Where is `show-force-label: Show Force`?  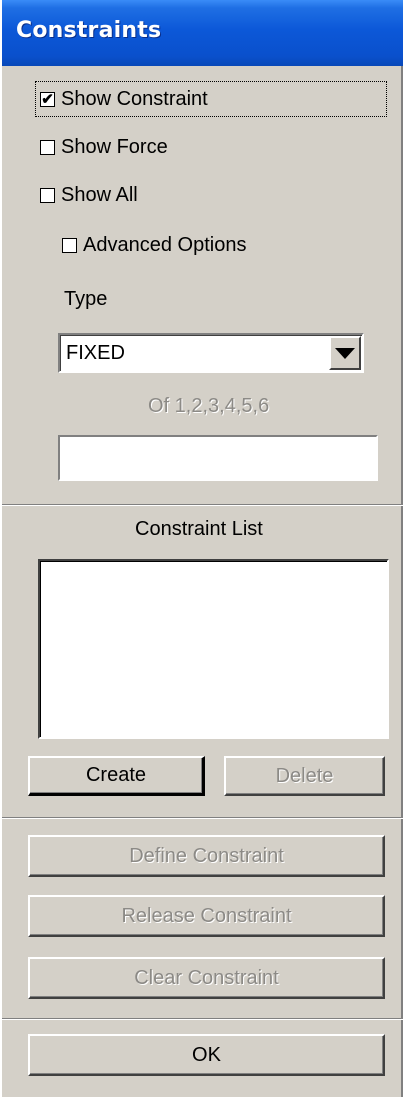
show-force-label: Show Force is located at coordinates (114, 146).